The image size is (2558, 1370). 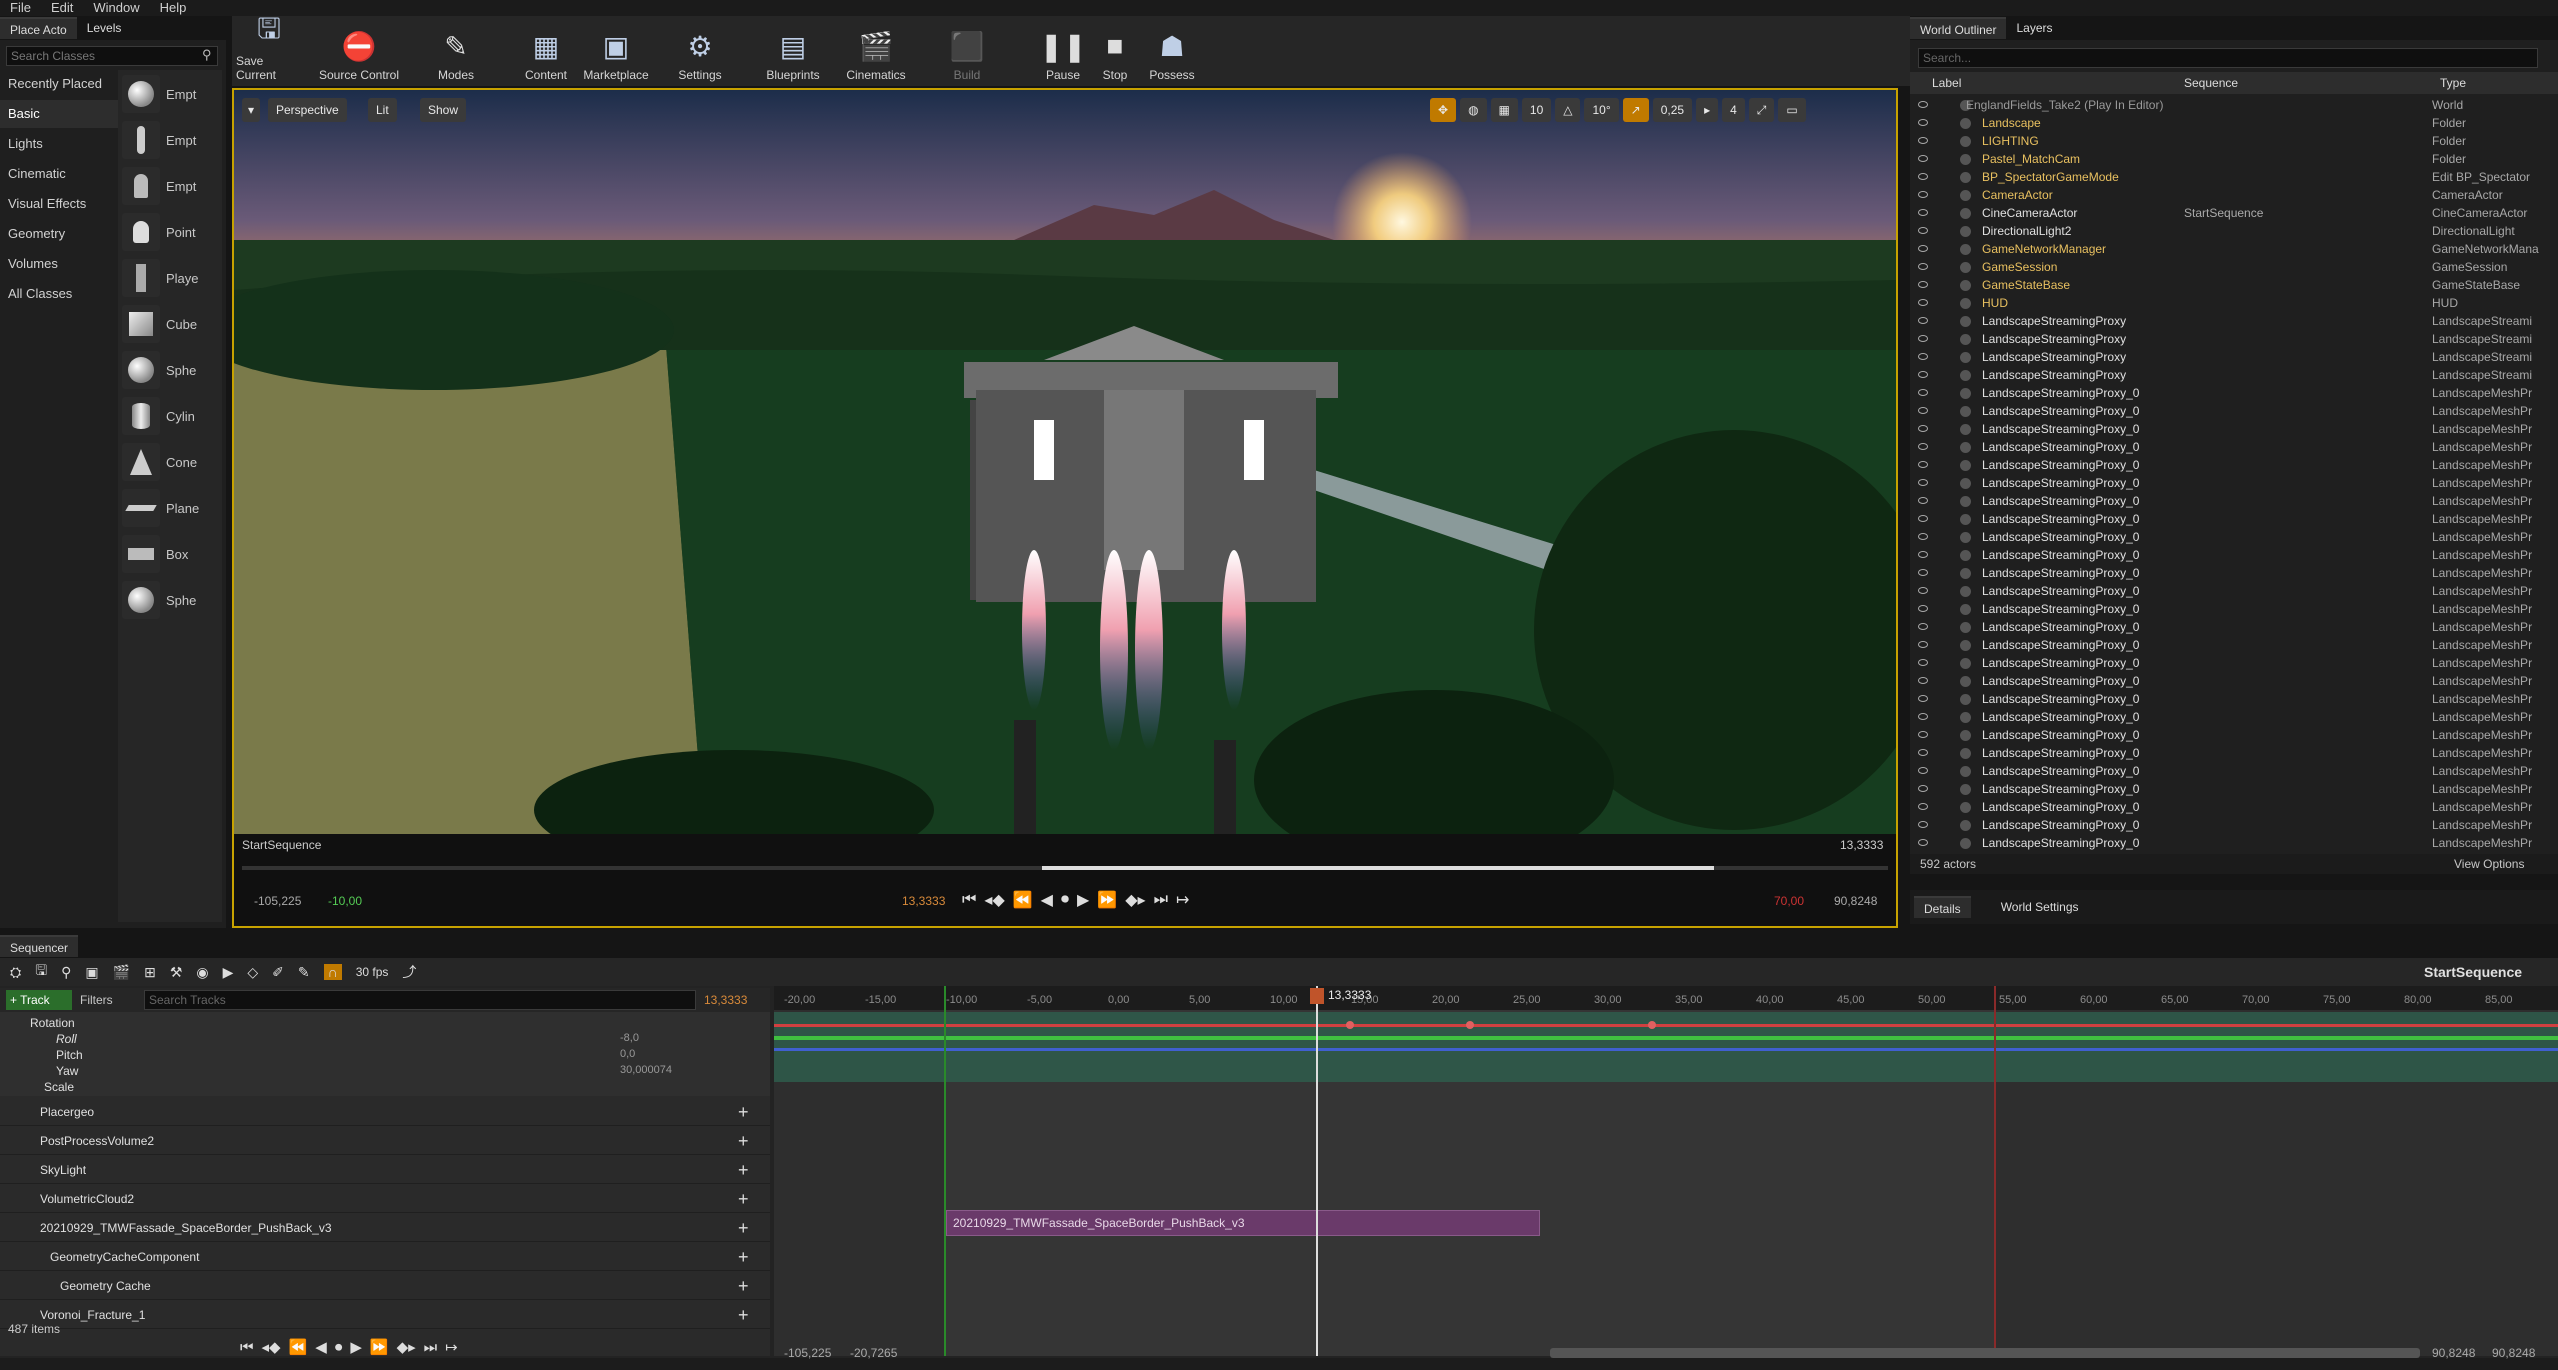 What do you see at coordinates (1652, 1025) in the screenshot?
I see `keyframe` at bounding box center [1652, 1025].